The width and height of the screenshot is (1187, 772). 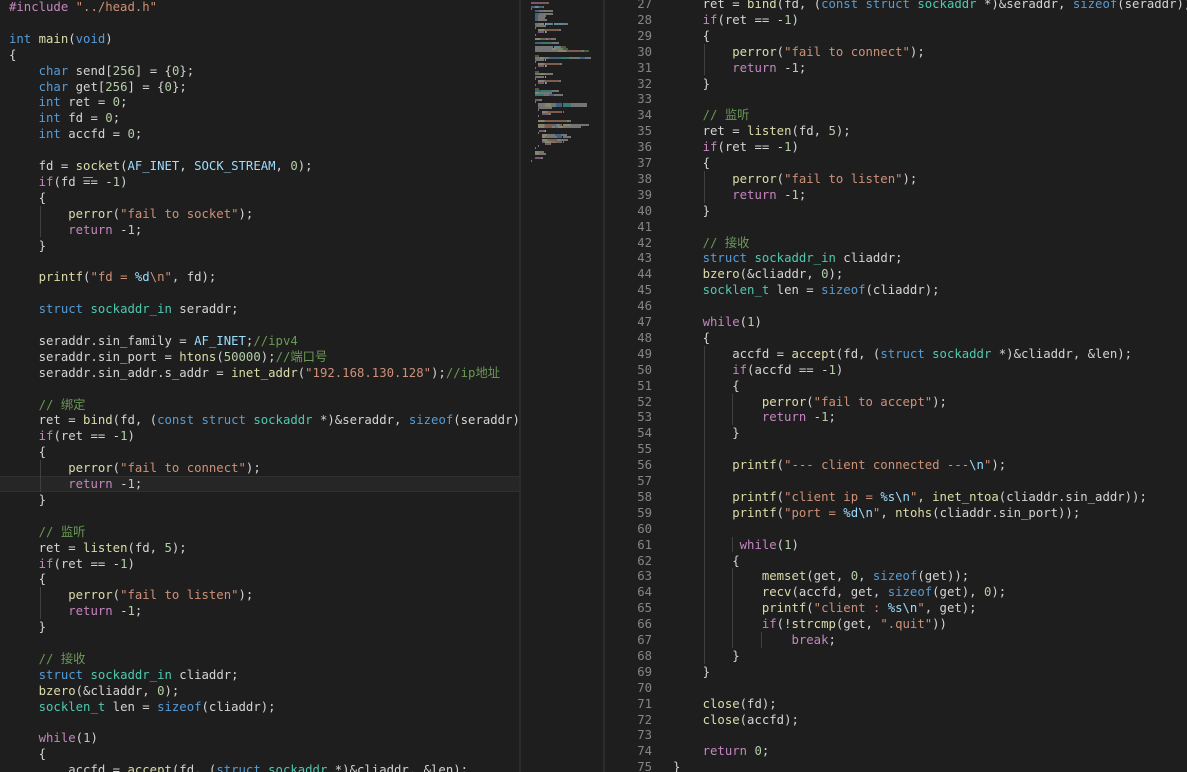 What do you see at coordinates (896, 163) in the screenshot?
I see `code-line: 37 {` at bounding box center [896, 163].